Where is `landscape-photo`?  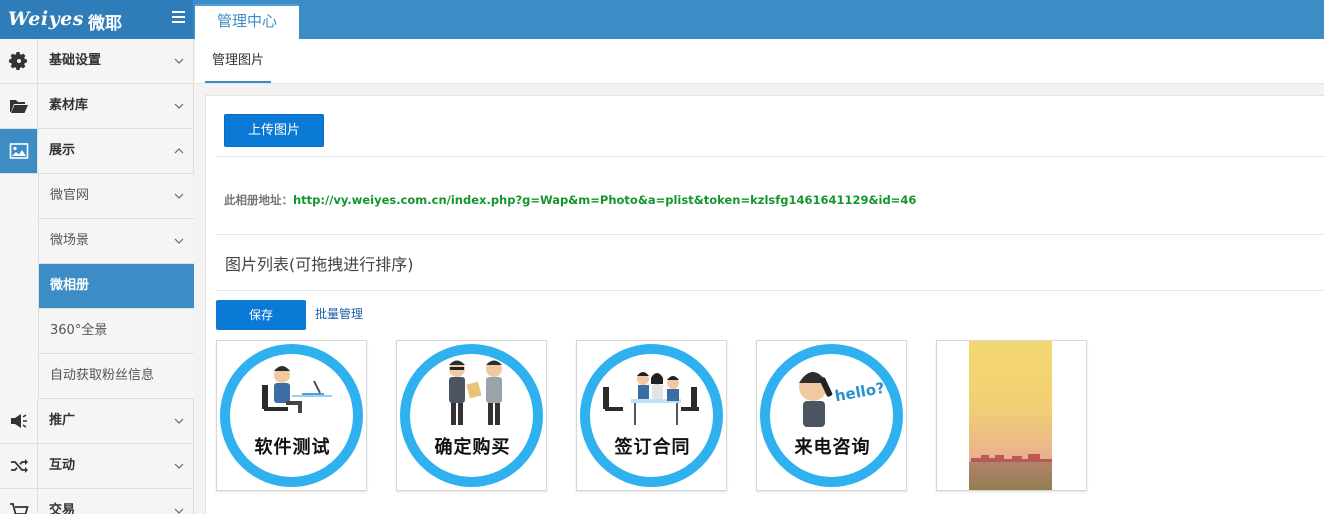 landscape-photo is located at coordinates (1010, 415).